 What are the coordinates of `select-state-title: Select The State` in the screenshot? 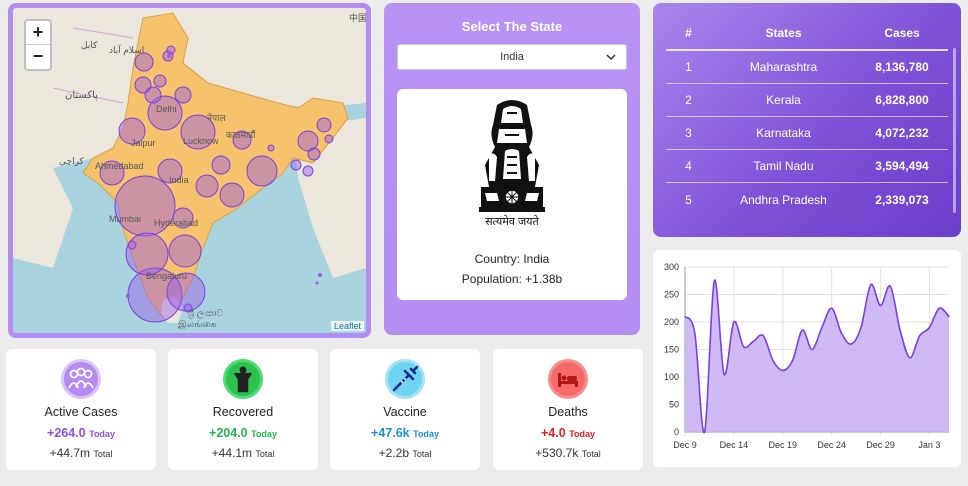 It's located at (512, 26).